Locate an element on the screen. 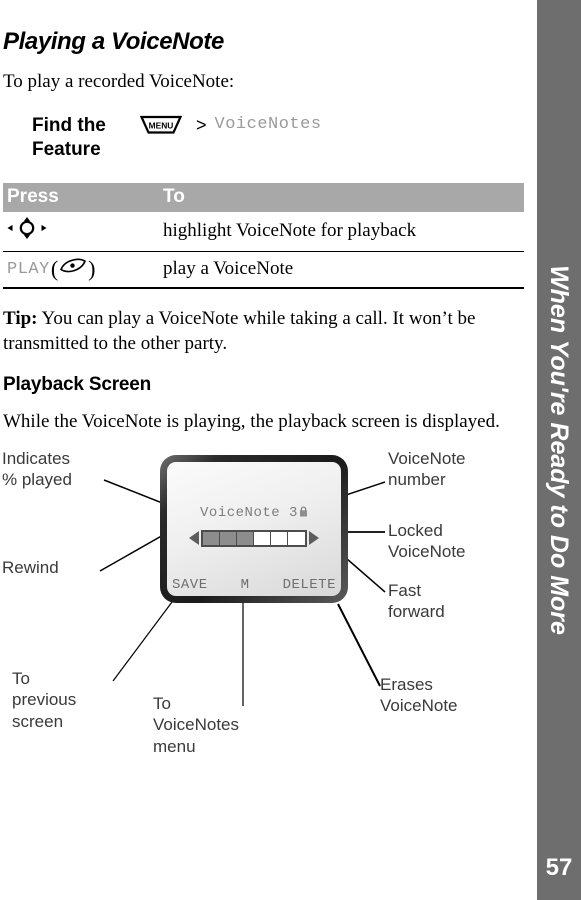  tip-label: Tip: is located at coordinates (20, 319).